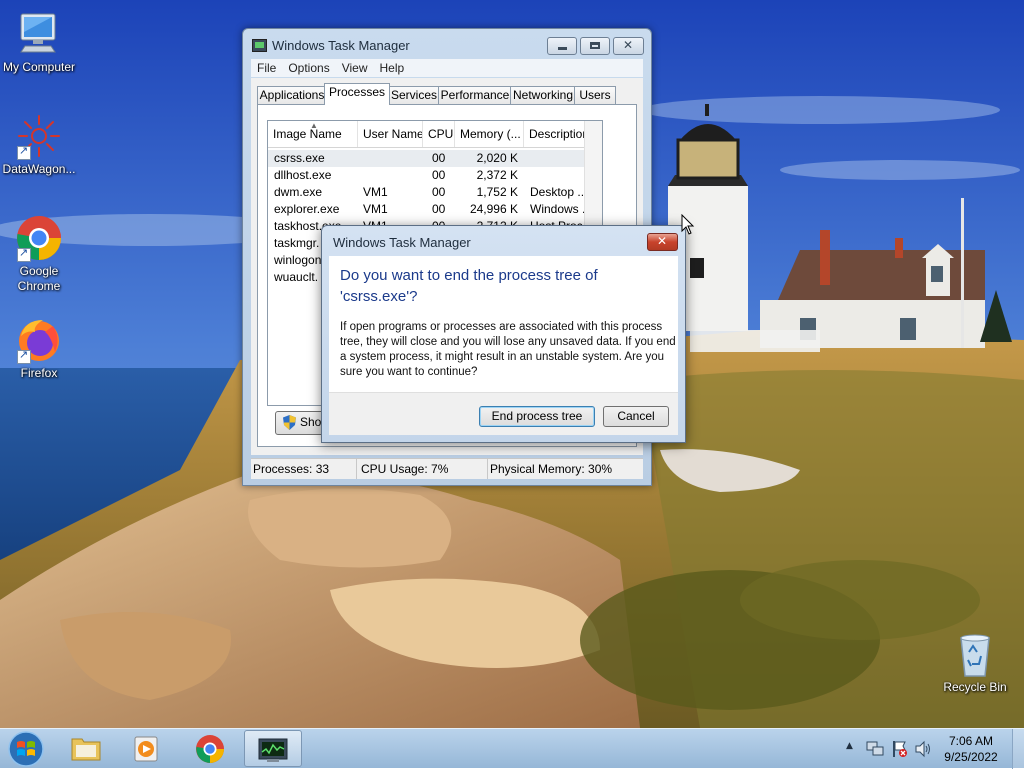 This screenshot has height=771, width=1024. What do you see at coordinates (497, 175) in the screenshot?
I see `cell-memory: 2,372 K` at bounding box center [497, 175].